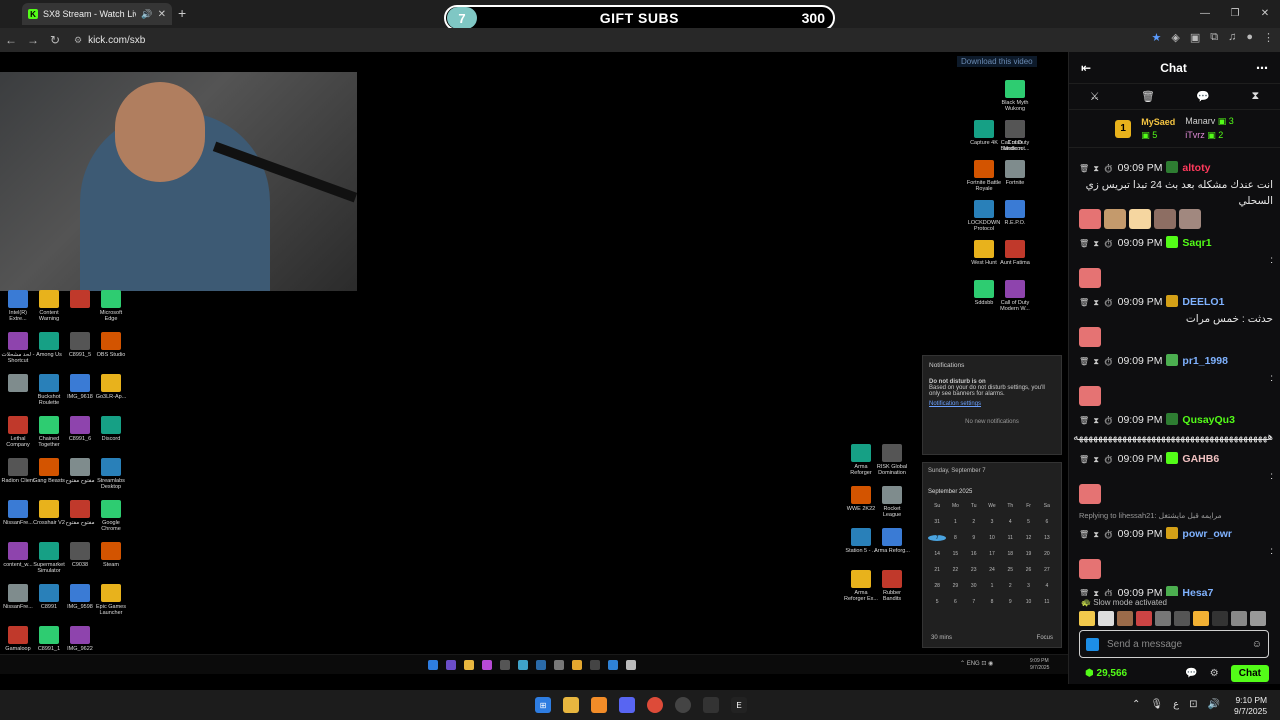  What do you see at coordinates (1010, 554) in the screenshot?
I see `calendar-day-cell: 18` at bounding box center [1010, 554].